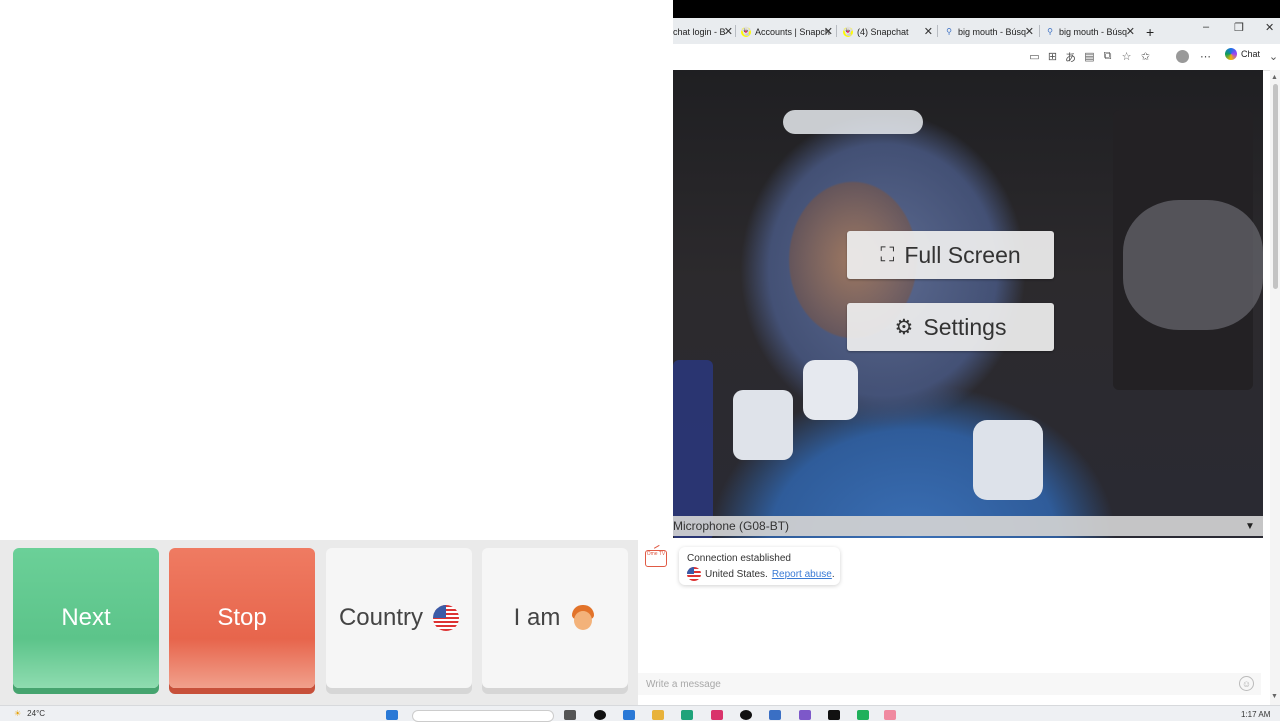 The width and height of the screenshot is (1280, 722). I want to click on folder-icon, so click(658, 715).